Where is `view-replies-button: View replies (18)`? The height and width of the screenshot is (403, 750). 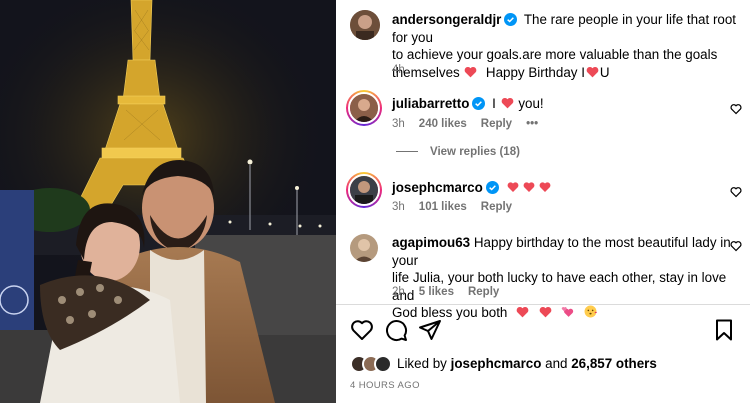 view-replies-button: View replies (18) is located at coordinates (458, 152).